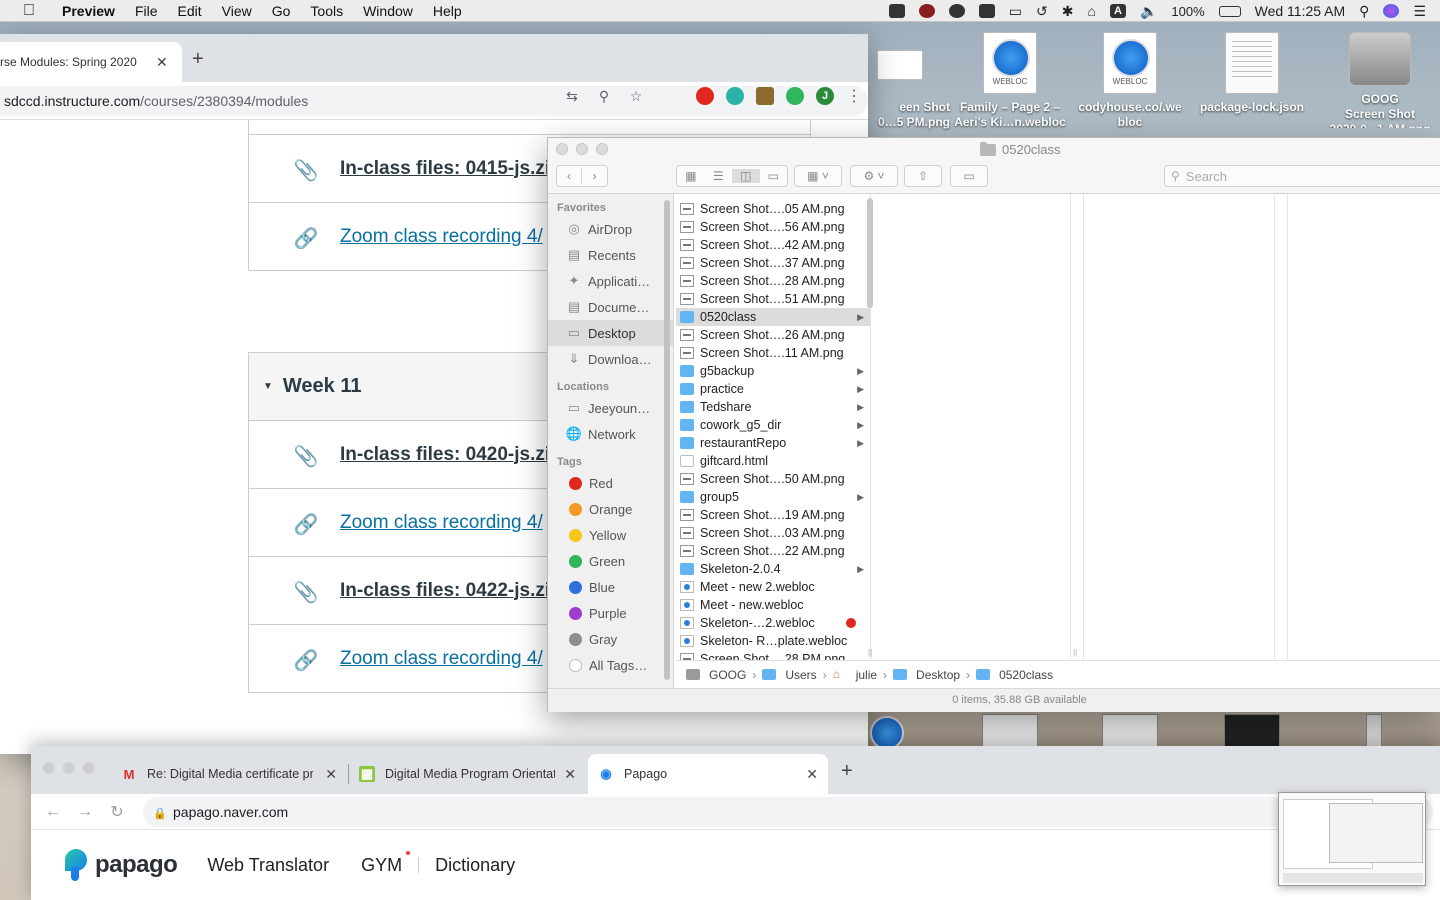 This screenshot has width=1440, height=900. Describe the element at coordinates (708, 774) in the screenshot. I see `tab-papago: ◉ Papago ✕` at that location.